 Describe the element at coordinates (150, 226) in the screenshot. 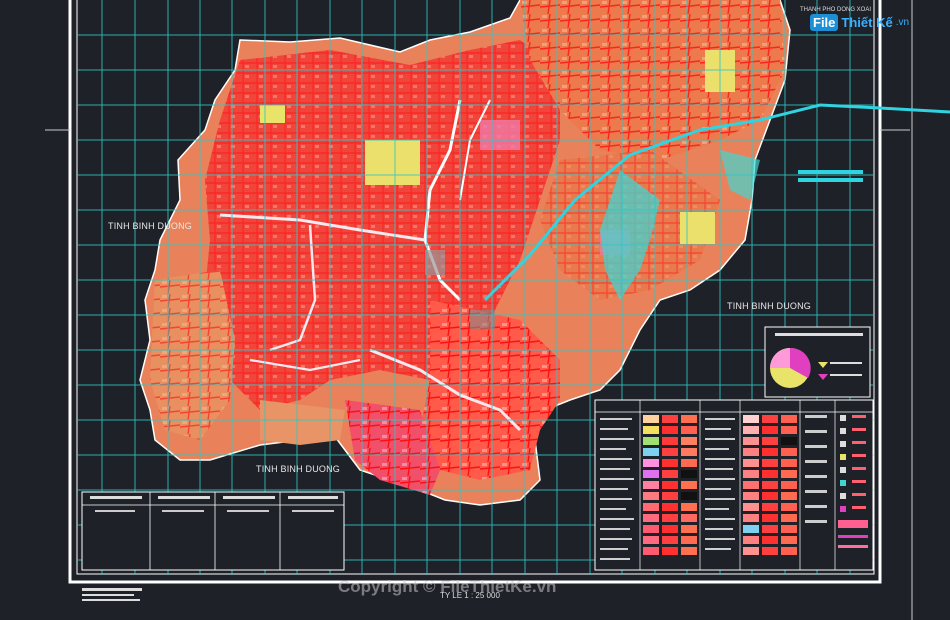

I see `label-binh-duong-west: TINH BINH DUONG` at that location.